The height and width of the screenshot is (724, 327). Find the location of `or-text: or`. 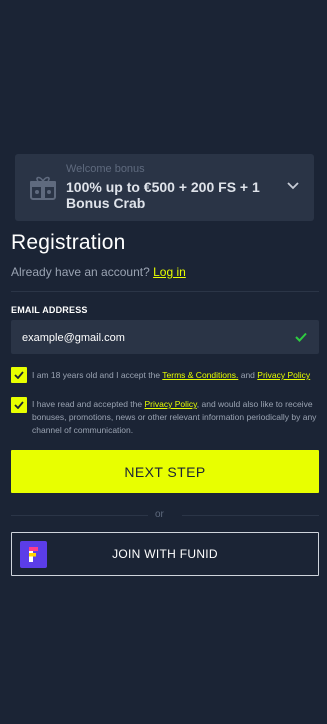

or-text: or is located at coordinates (159, 514).